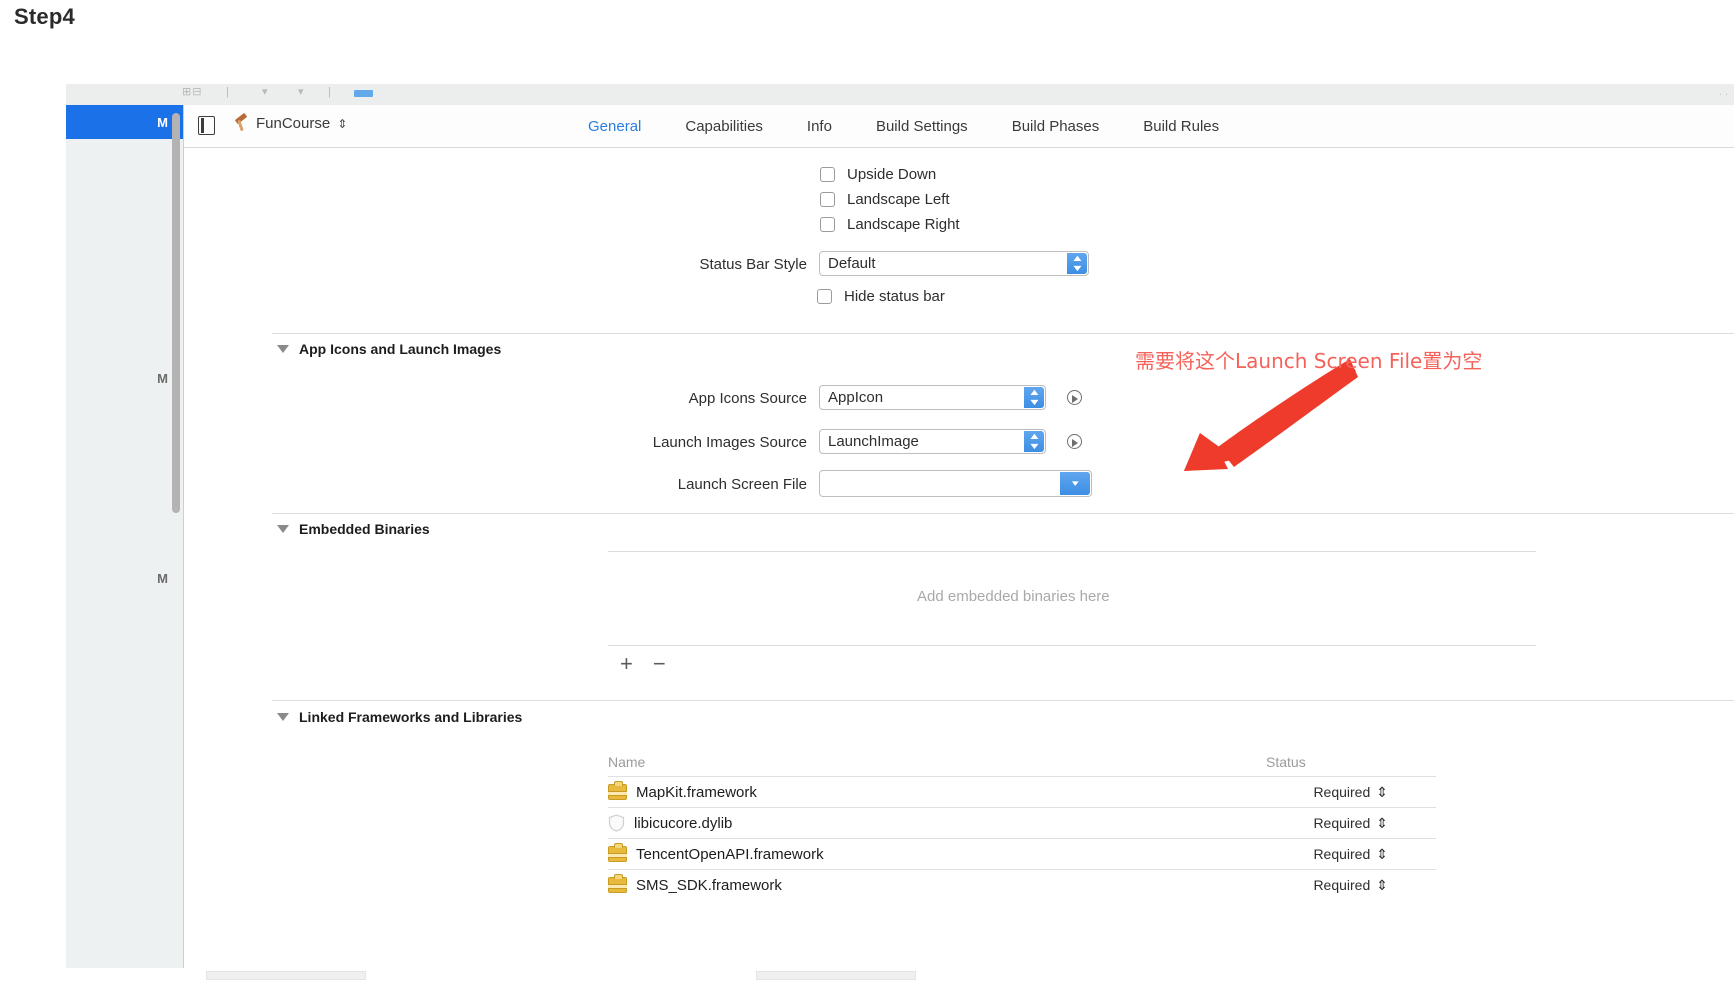 The width and height of the screenshot is (1734, 982). I want to click on chevron-down-icon: ▾, so click(1075, 483).